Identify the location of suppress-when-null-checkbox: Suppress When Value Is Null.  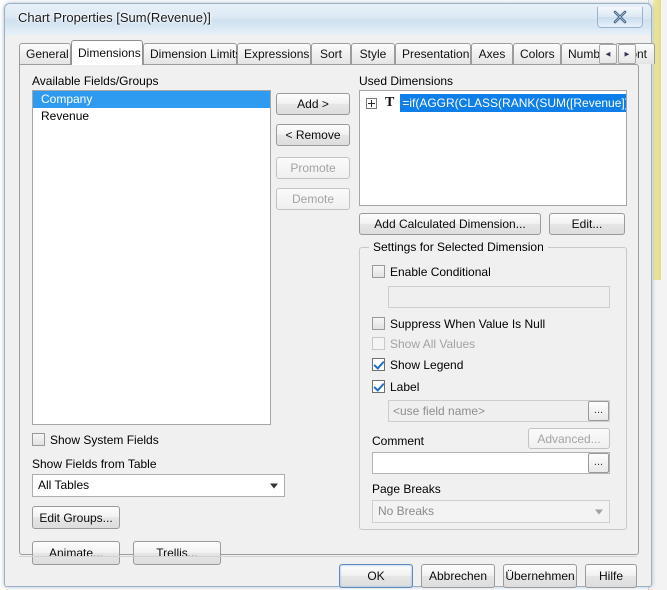
(458, 324).